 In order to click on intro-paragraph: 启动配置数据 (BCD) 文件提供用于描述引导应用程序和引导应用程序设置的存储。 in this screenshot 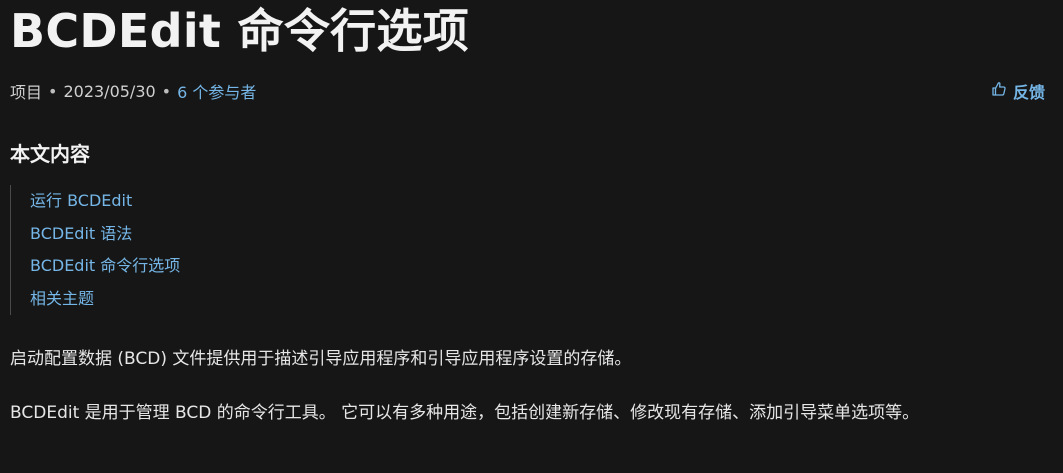, I will do `click(321, 359)`.